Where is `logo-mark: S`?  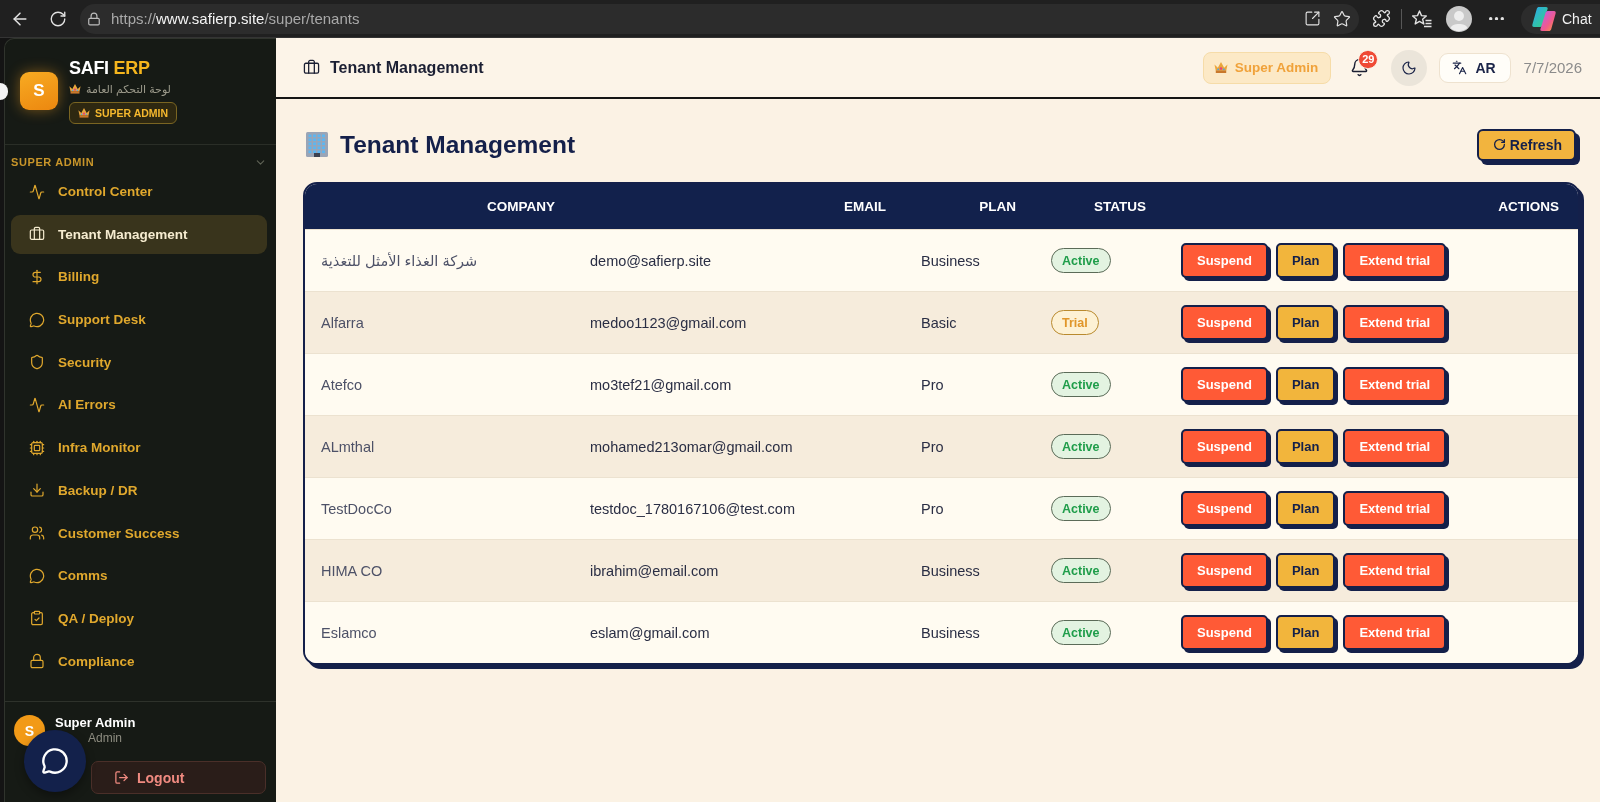 logo-mark: S is located at coordinates (39, 91).